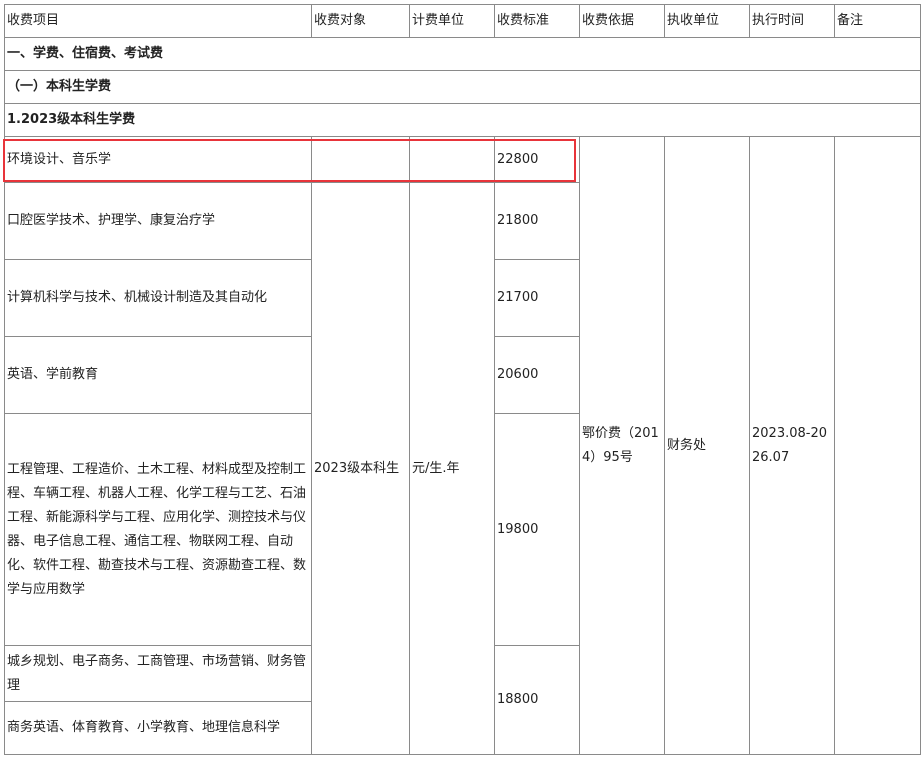  What do you see at coordinates (622, 21) in the screenshot?
I see `header-basis: 收费依据` at bounding box center [622, 21].